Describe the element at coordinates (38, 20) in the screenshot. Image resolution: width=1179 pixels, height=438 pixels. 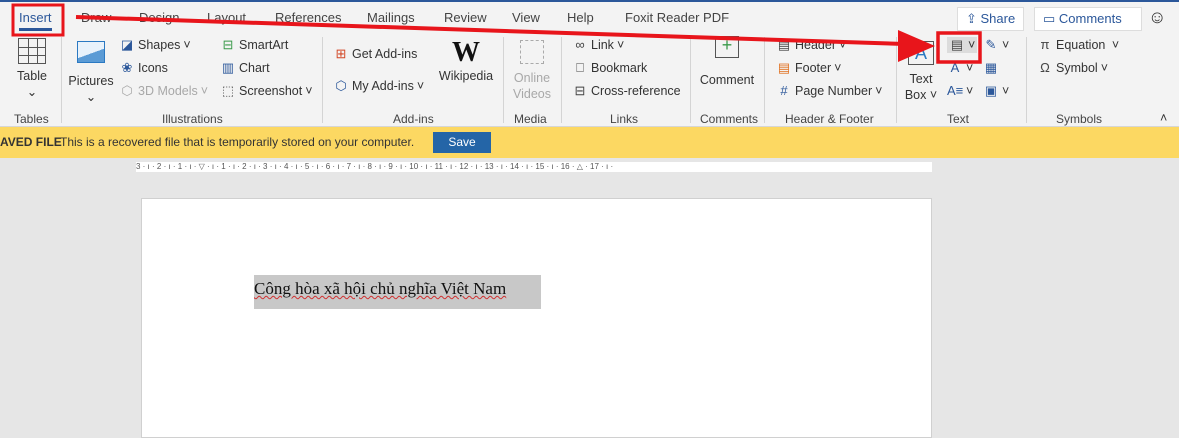
I see `annotation-box-insert` at that location.